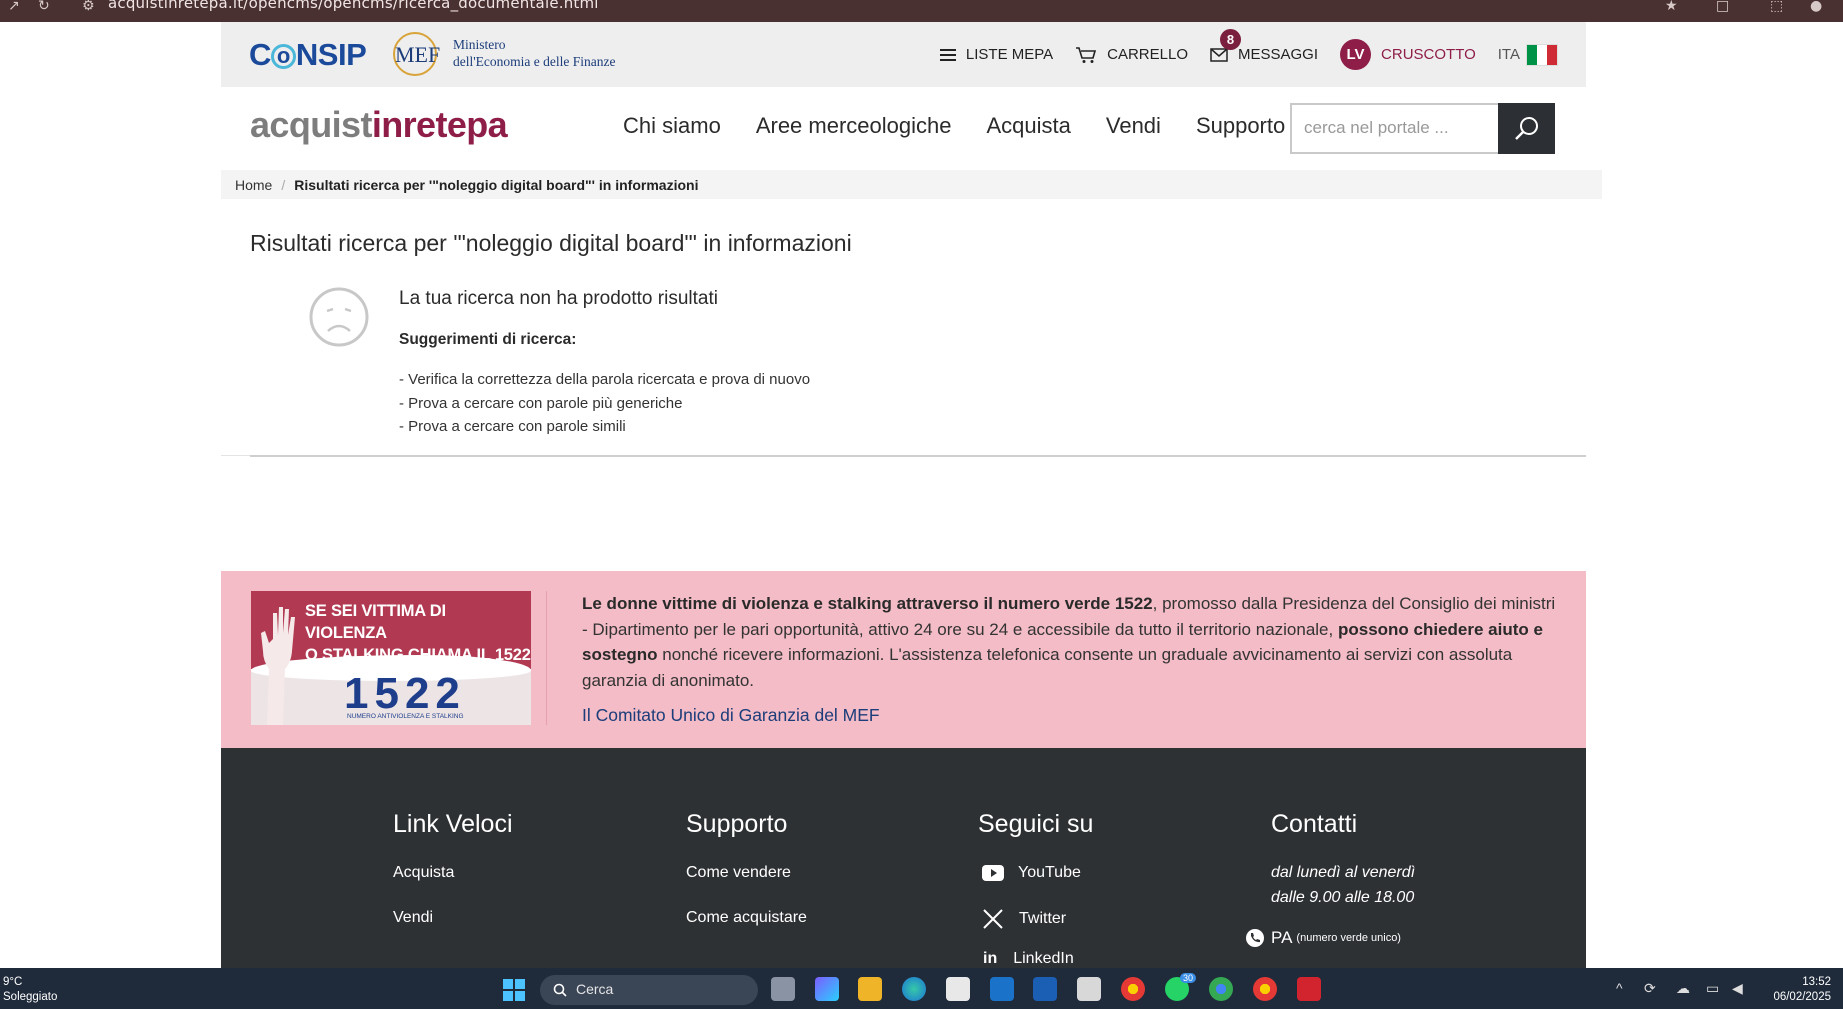 This screenshot has height=1009, width=1843. What do you see at coordinates (1255, 938) in the screenshot?
I see `phone-icon` at bounding box center [1255, 938].